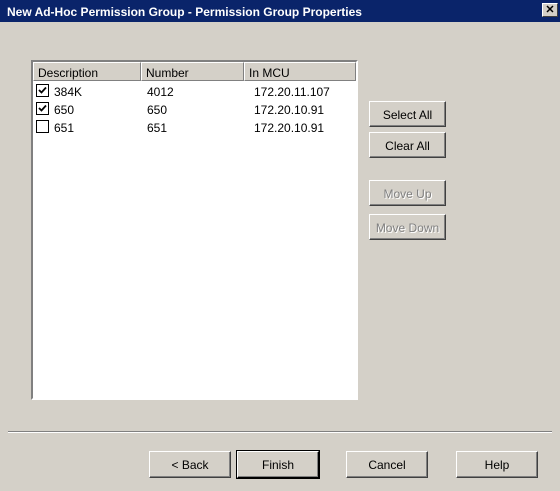 The width and height of the screenshot is (560, 491). What do you see at coordinates (194, 127) in the screenshot?
I see `table-row: 651 651 172.20.10.91` at bounding box center [194, 127].